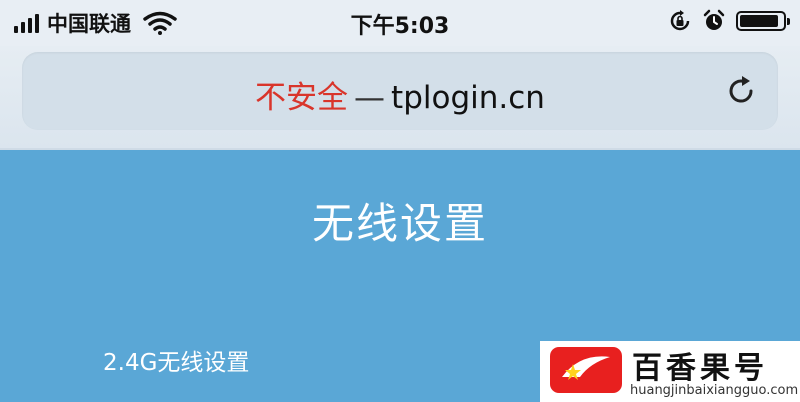  I want to click on battery-icon, so click(763, 21).